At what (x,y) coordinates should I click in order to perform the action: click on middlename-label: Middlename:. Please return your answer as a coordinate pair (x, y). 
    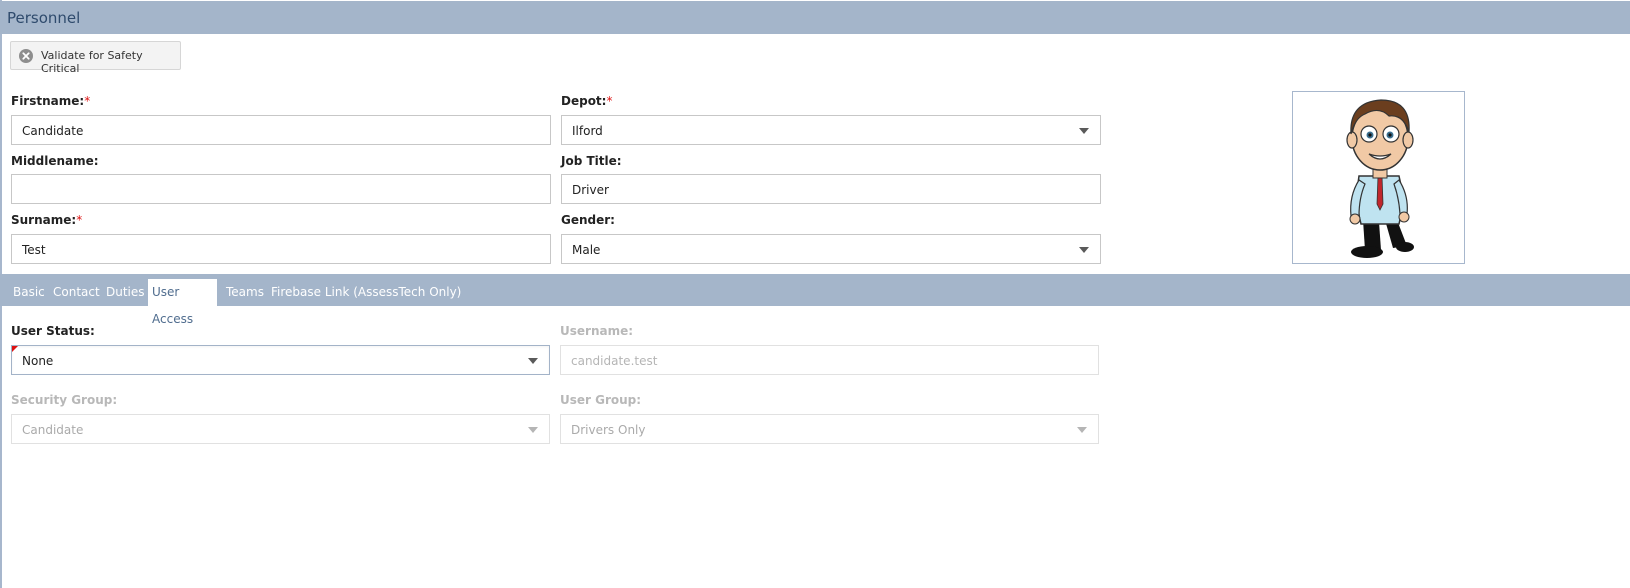
    Looking at the image, I should click on (55, 161).